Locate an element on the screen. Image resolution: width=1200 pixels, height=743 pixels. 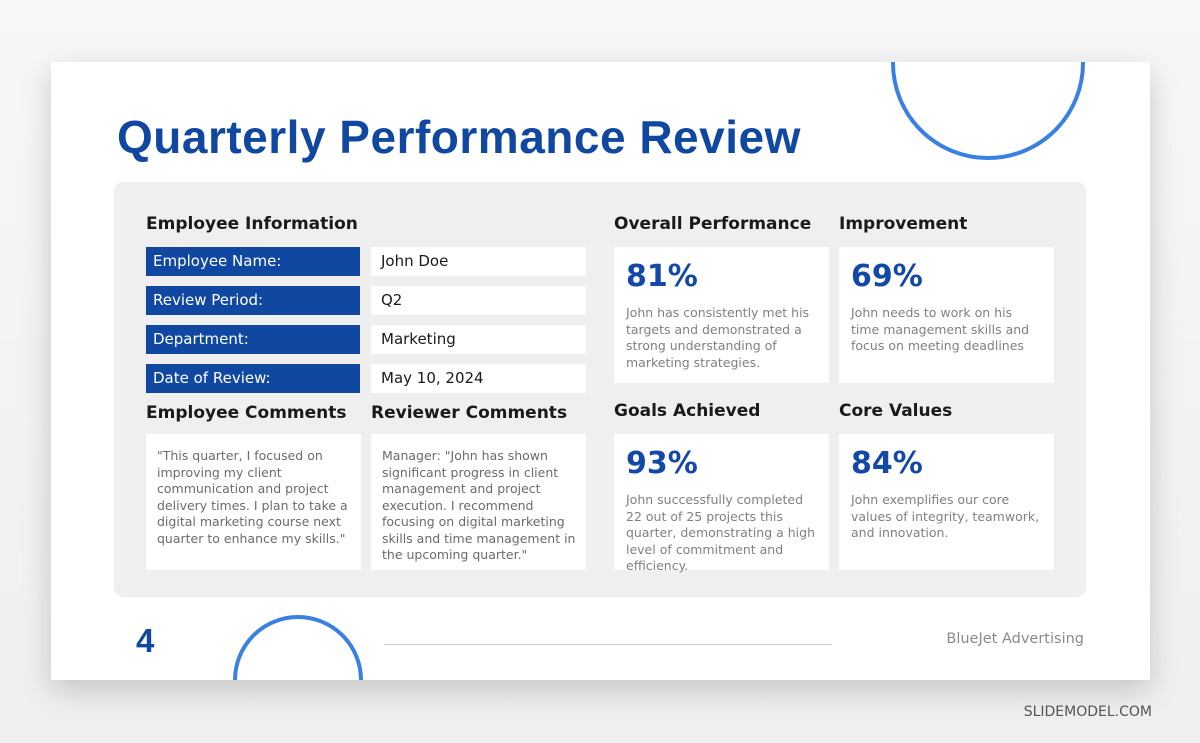
improvement-heading: Improvement is located at coordinates (903, 224).